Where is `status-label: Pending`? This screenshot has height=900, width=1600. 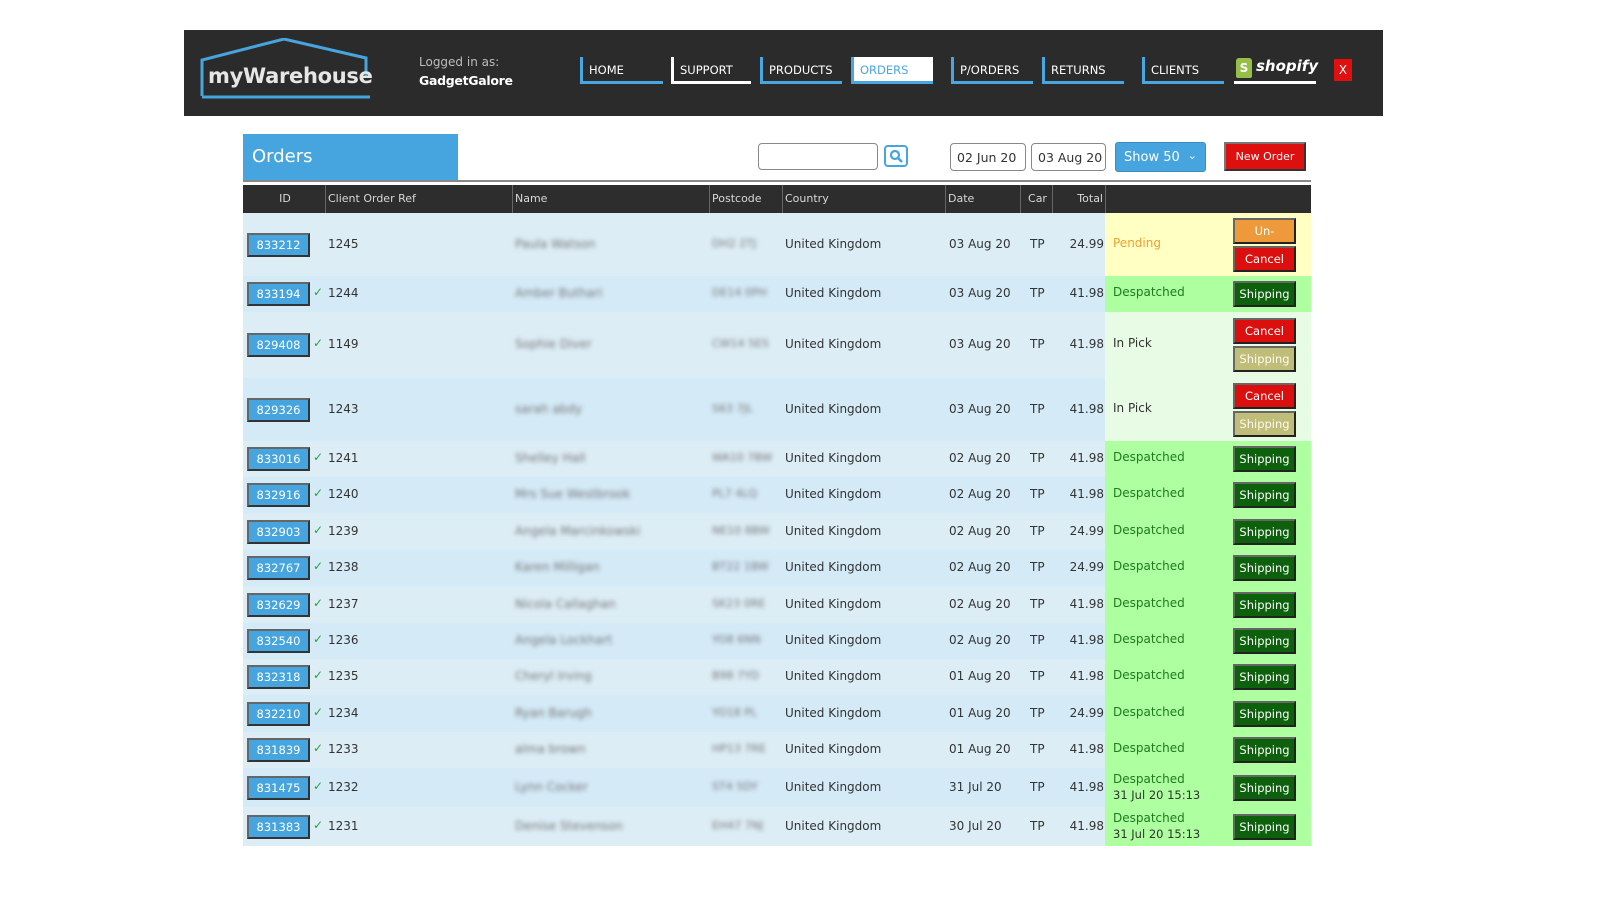
status-label: Pending is located at coordinates (1137, 243).